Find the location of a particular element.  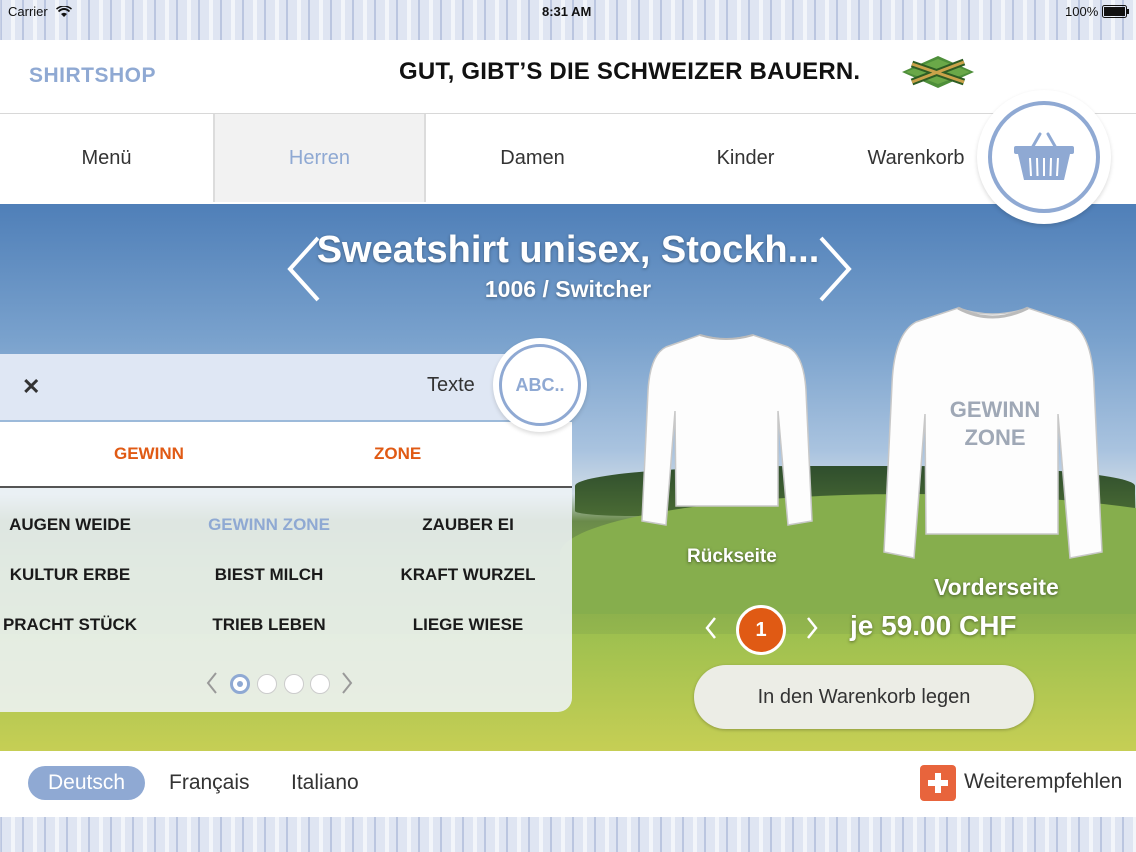

shirt-back-label: Rückseite is located at coordinates (732, 556).